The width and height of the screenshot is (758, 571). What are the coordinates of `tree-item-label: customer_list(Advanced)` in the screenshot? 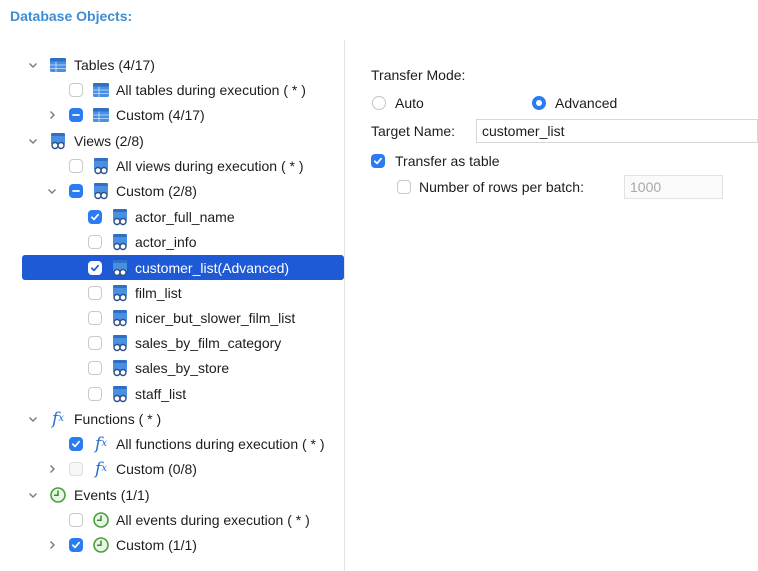 It's located at (212, 267).